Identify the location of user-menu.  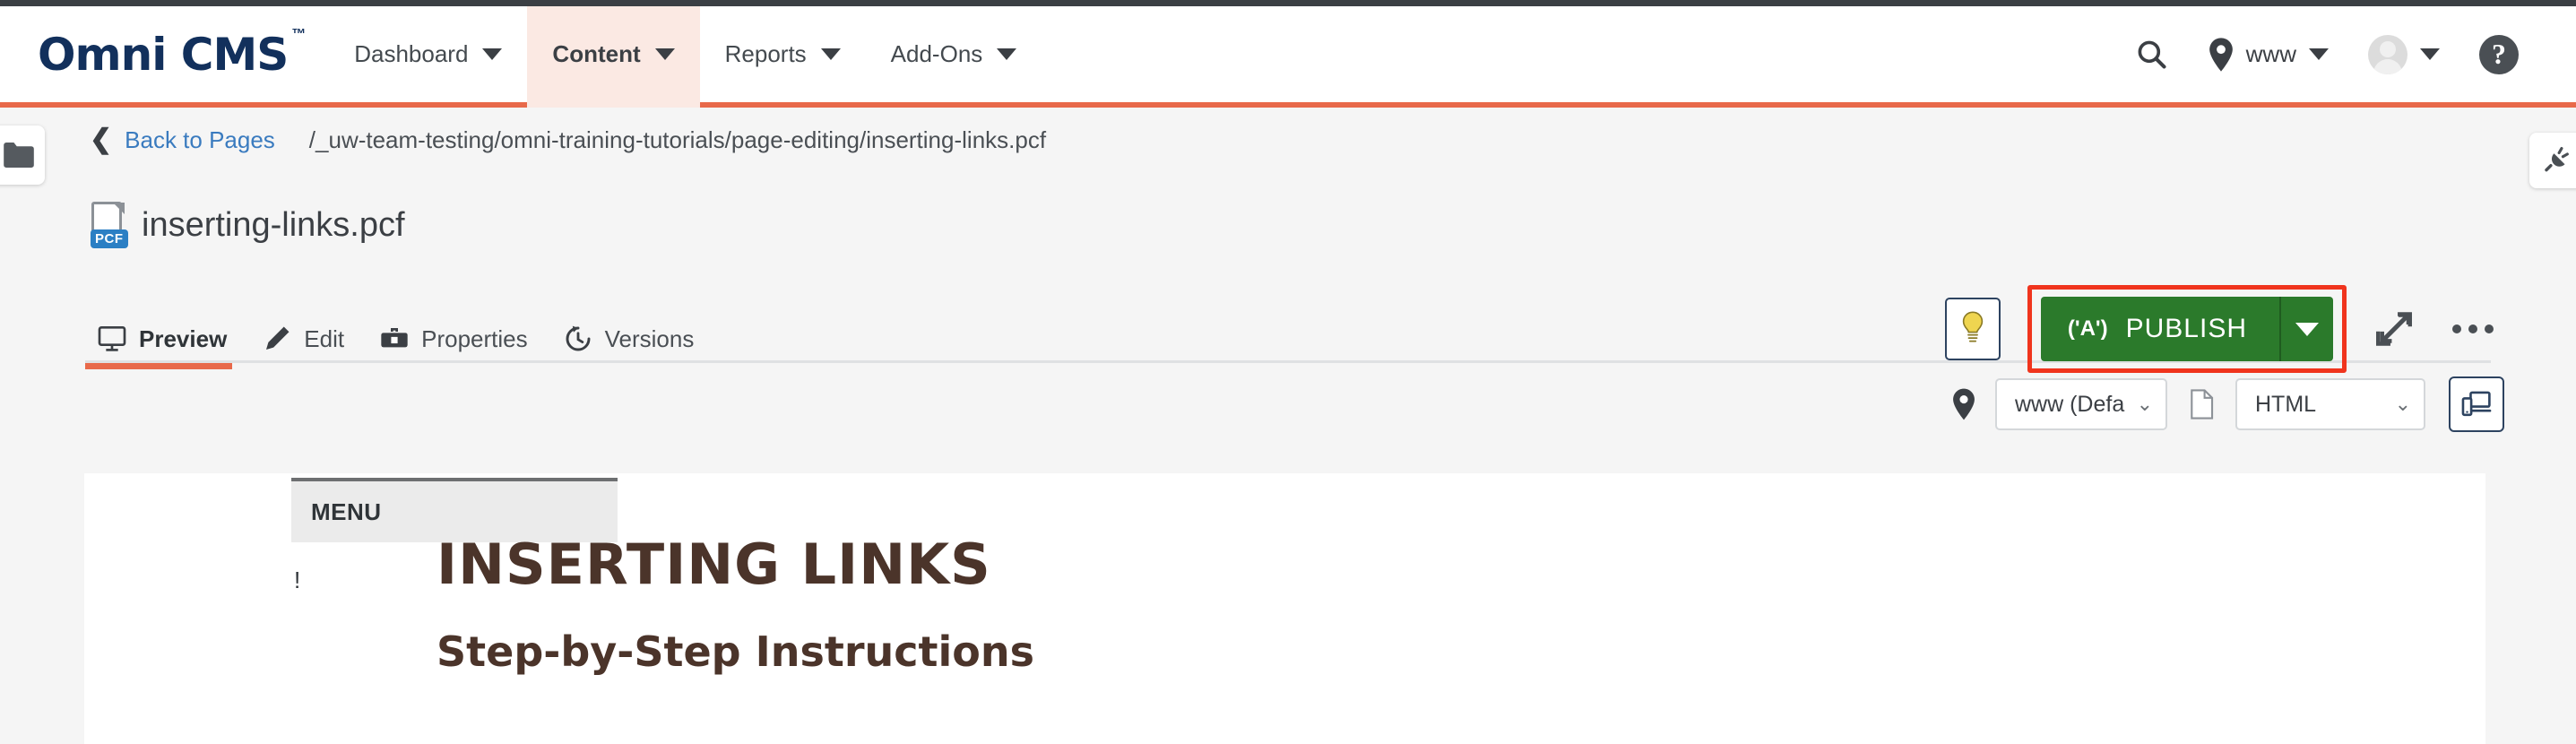
(2403, 54).